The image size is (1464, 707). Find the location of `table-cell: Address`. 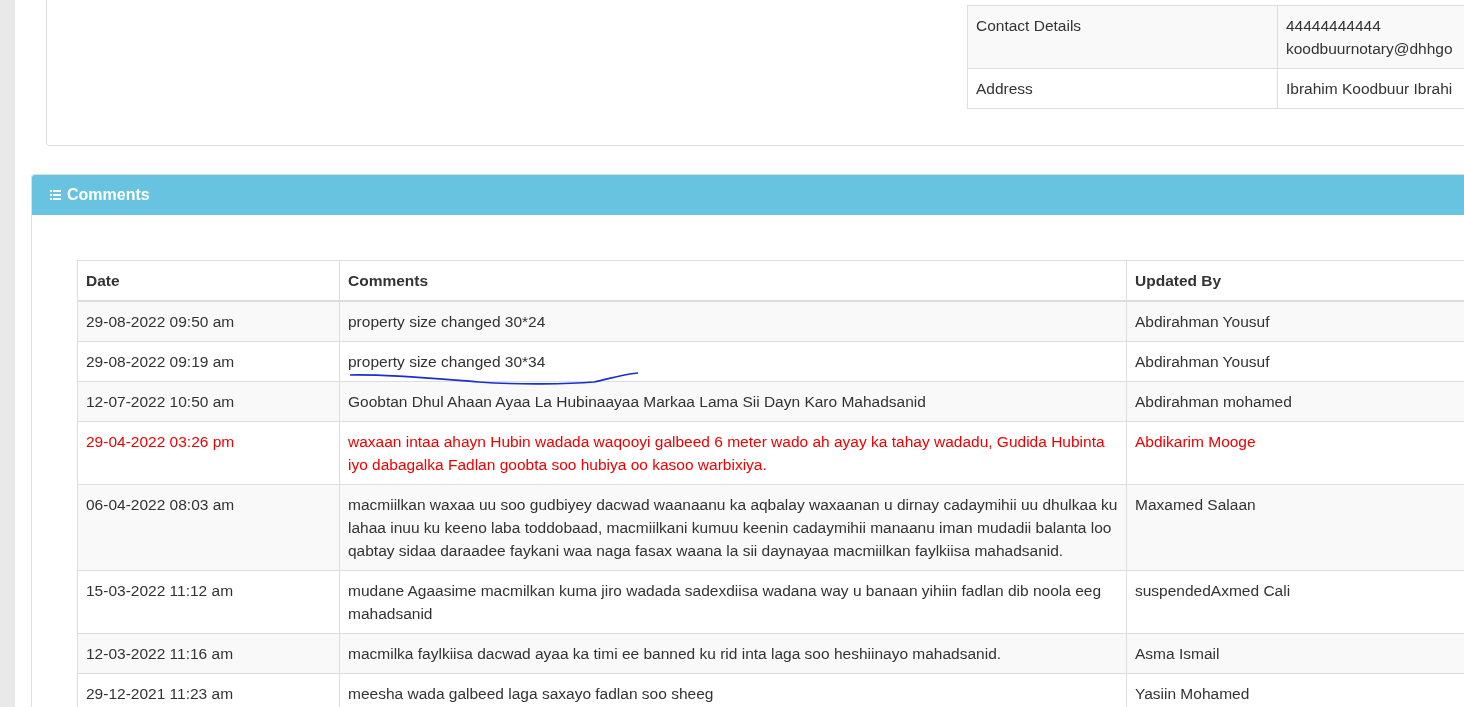

table-cell: Address is located at coordinates (1122, 88).